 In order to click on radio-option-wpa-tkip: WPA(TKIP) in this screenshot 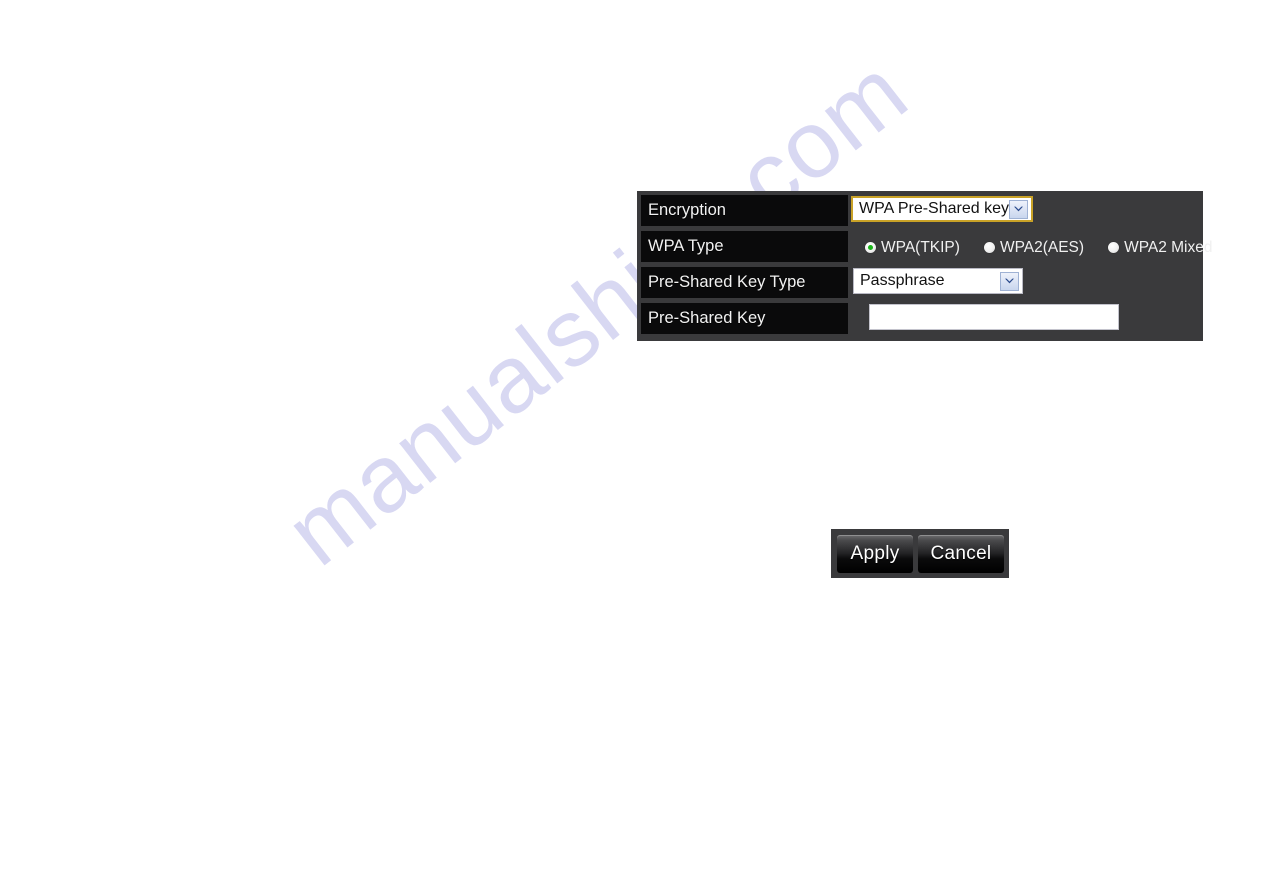, I will do `click(912, 247)`.